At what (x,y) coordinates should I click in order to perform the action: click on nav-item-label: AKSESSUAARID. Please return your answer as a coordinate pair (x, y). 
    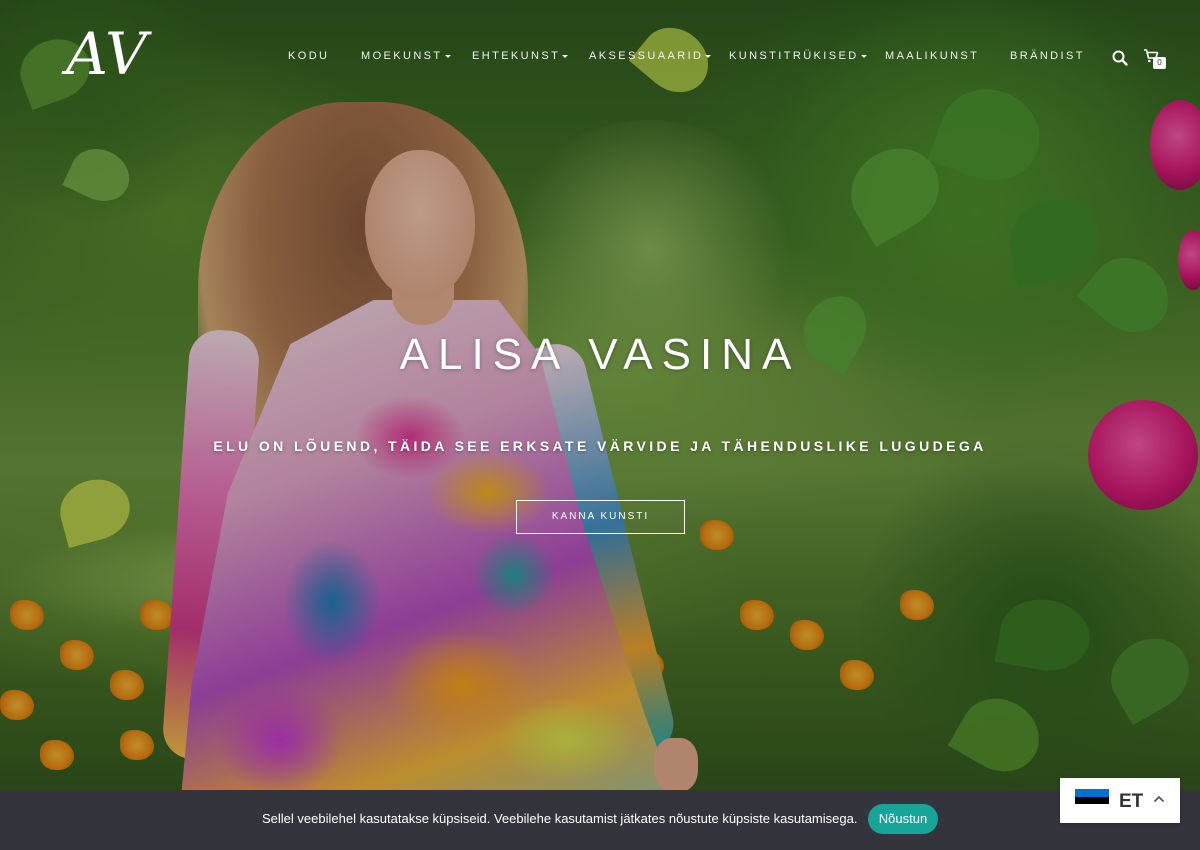
    Looking at the image, I should click on (646, 56).